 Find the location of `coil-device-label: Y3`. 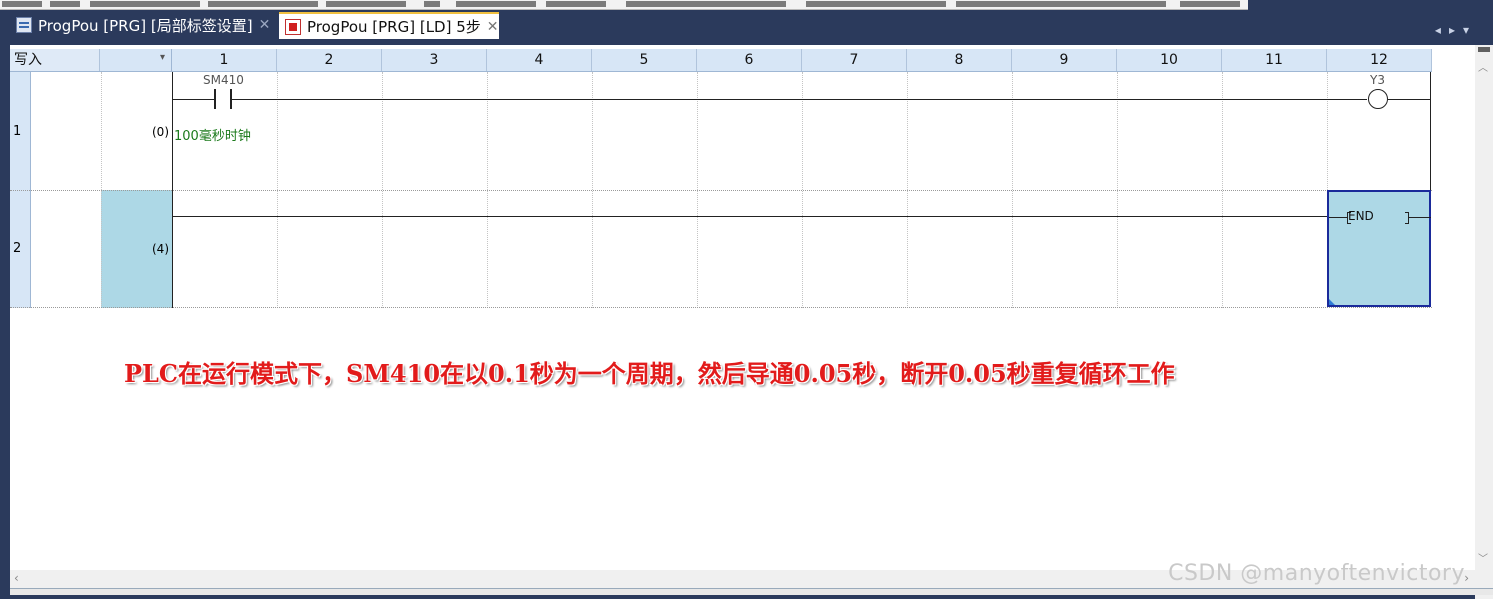

coil-device-label: Y3 is located at coordinates (1377, 80).